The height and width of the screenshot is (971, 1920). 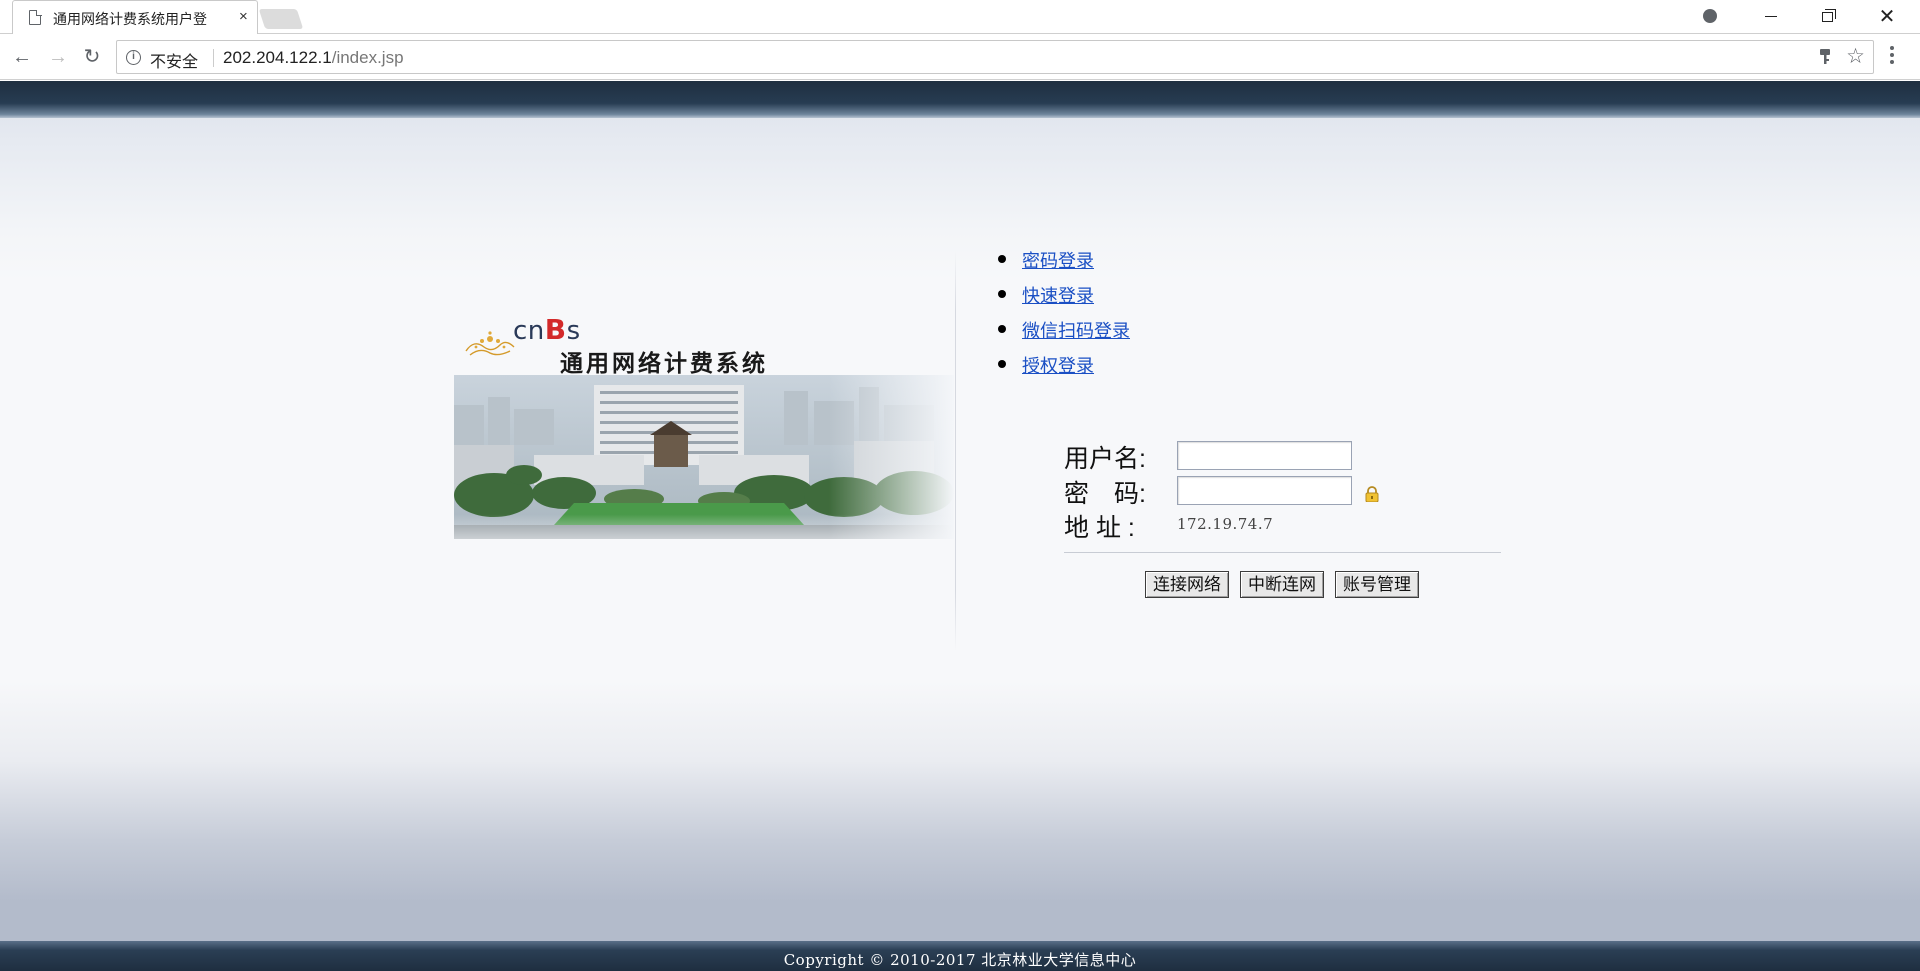 What do you see at coordinates (1187, 584) in the screenshot?
I see `connect-network-button: 连接网络` at bounding box center [1187, 584].